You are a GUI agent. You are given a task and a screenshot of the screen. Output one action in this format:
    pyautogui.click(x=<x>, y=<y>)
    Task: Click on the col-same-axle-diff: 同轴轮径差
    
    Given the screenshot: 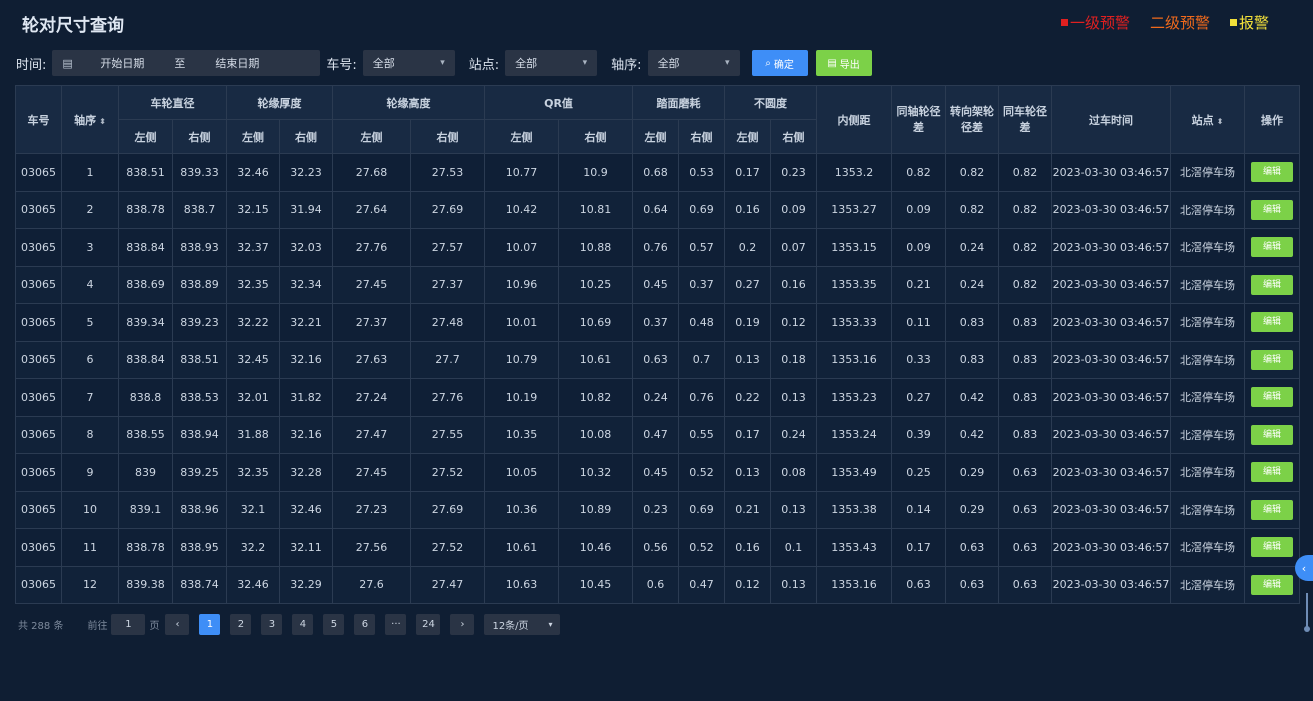 What is the action you would take?
    pyautogui.click(x=919, y=119)
    